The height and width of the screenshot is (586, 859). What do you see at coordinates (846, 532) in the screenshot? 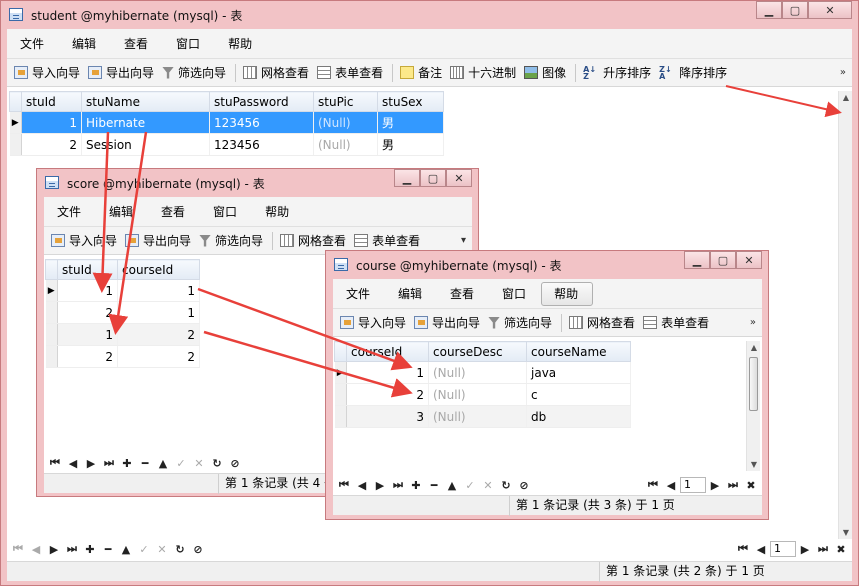
I see `scroll-down-icon: ▼` at bounding box center [846, 532].